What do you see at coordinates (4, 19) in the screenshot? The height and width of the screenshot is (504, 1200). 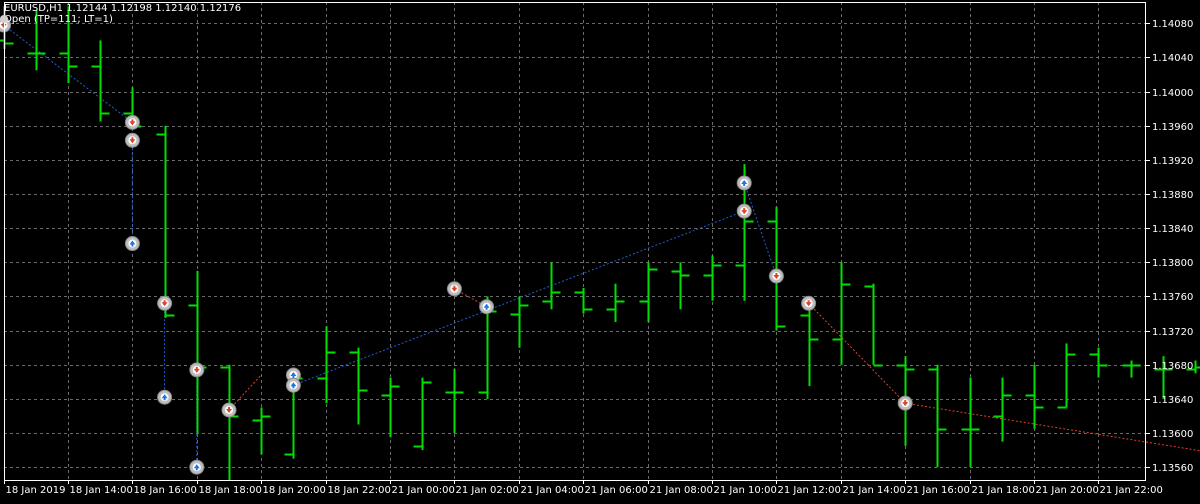 I see `corner-marker` at bounding box center [4, 19].